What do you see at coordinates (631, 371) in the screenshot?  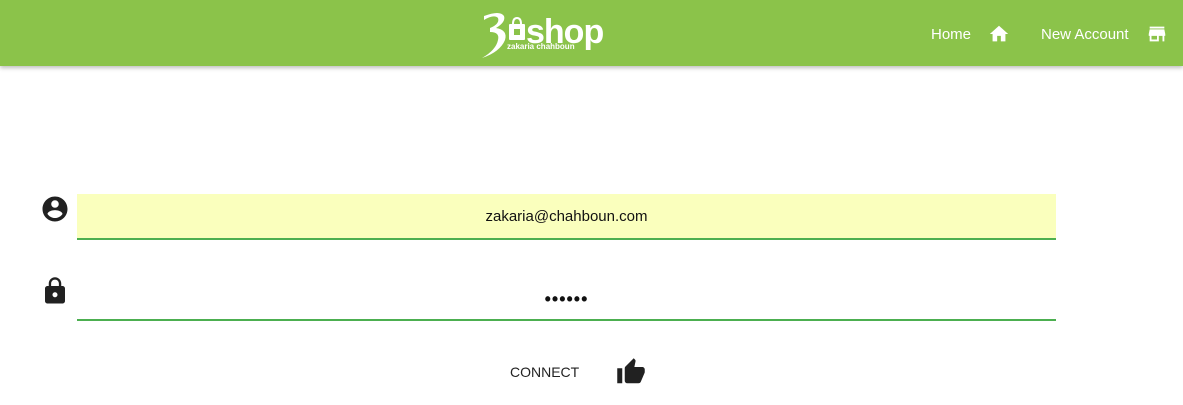 I see `thumb-up-icon` at bounding box center [631, 371].